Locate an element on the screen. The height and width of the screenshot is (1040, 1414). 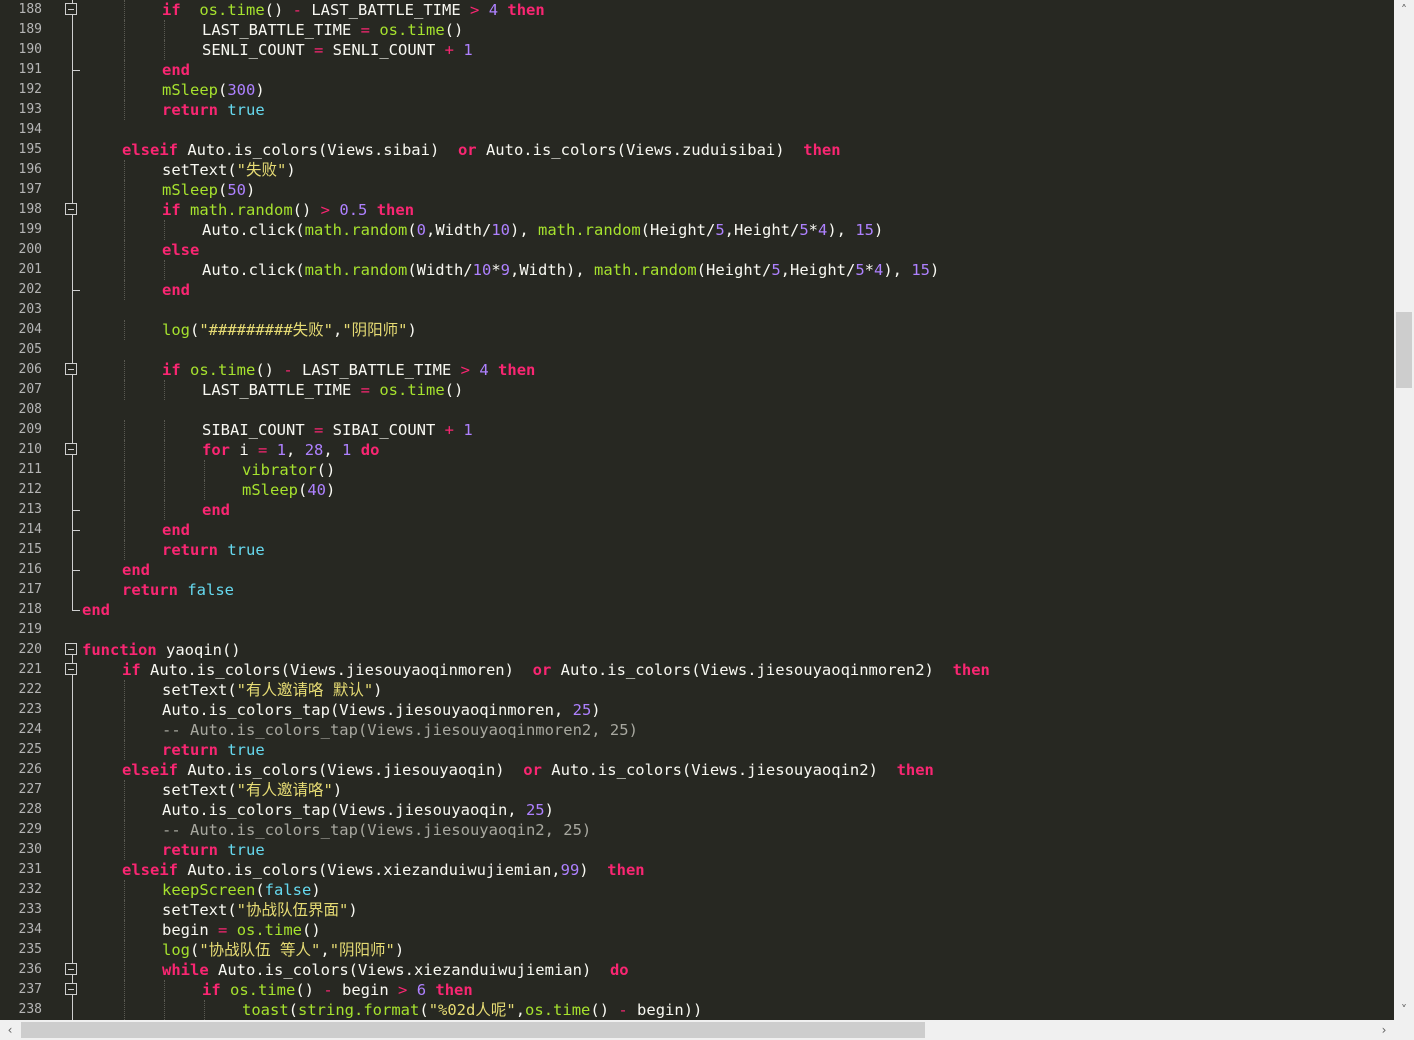
code-line: 234 begin = os.time() is located at coordinates (697, 930).